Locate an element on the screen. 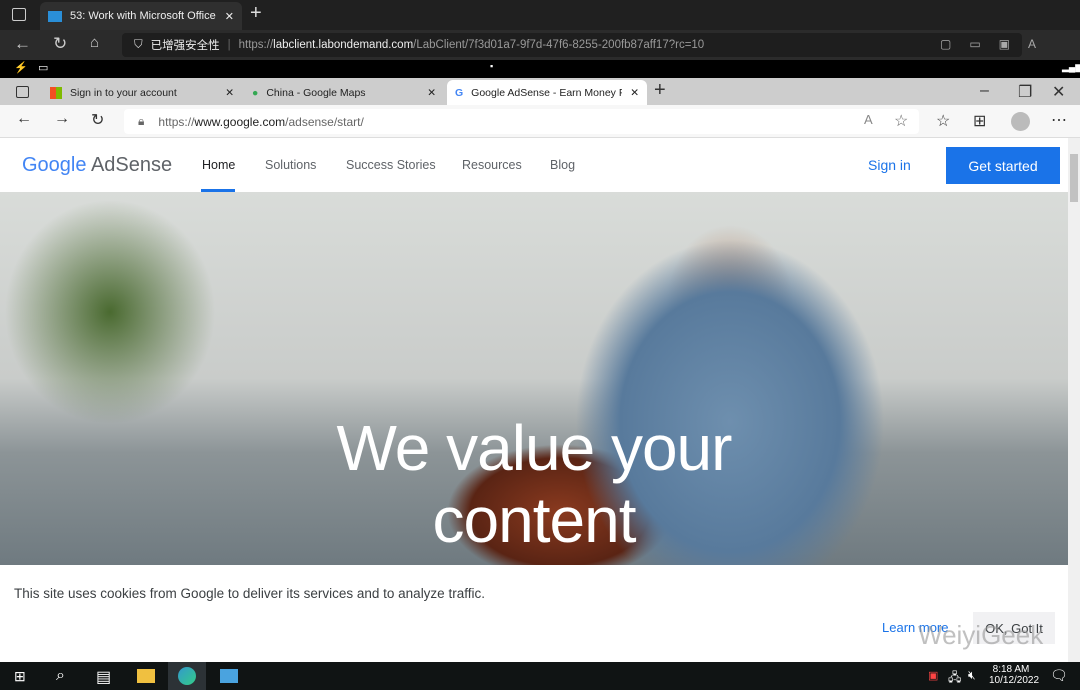 The image size is (1080, 690). monitor-icon: ▭ is located at coordinates (43, 67).